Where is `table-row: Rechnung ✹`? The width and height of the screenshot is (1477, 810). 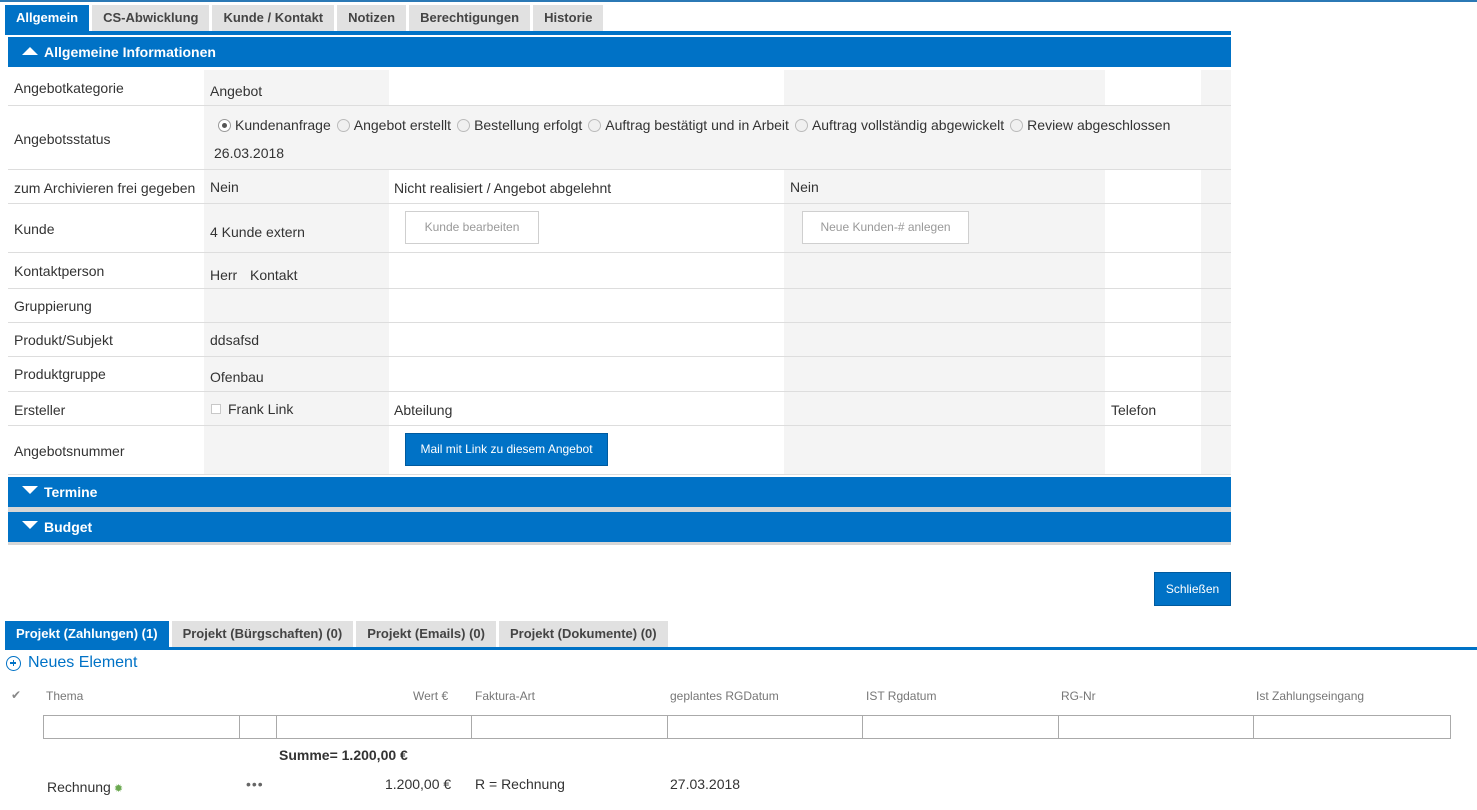
table-row: Rechnung ✹ is located at coordinates (85, 787).